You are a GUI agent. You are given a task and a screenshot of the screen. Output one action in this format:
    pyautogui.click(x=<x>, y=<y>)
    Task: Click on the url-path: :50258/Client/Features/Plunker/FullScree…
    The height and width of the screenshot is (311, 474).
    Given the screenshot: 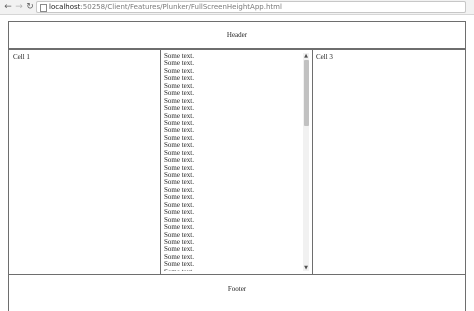 What is the action you would take?
    pyautogui.click(x=181, y=7)
    